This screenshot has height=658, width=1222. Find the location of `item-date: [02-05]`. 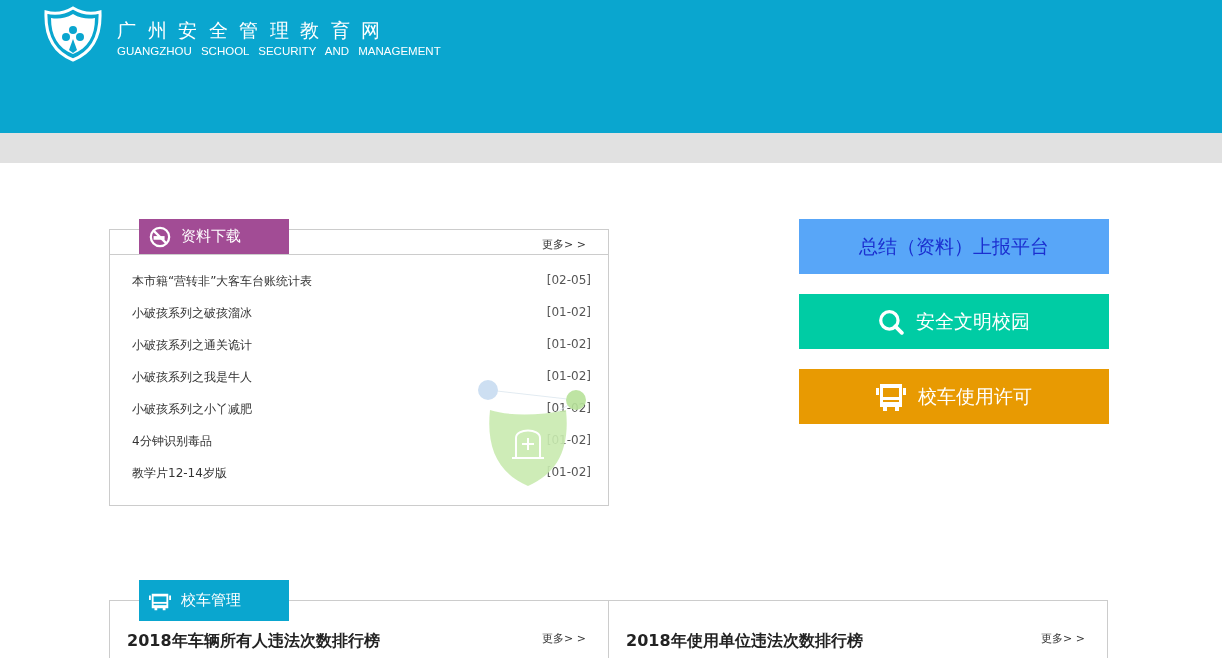

item-date: [02-05] is located at coordinates (568, 281).